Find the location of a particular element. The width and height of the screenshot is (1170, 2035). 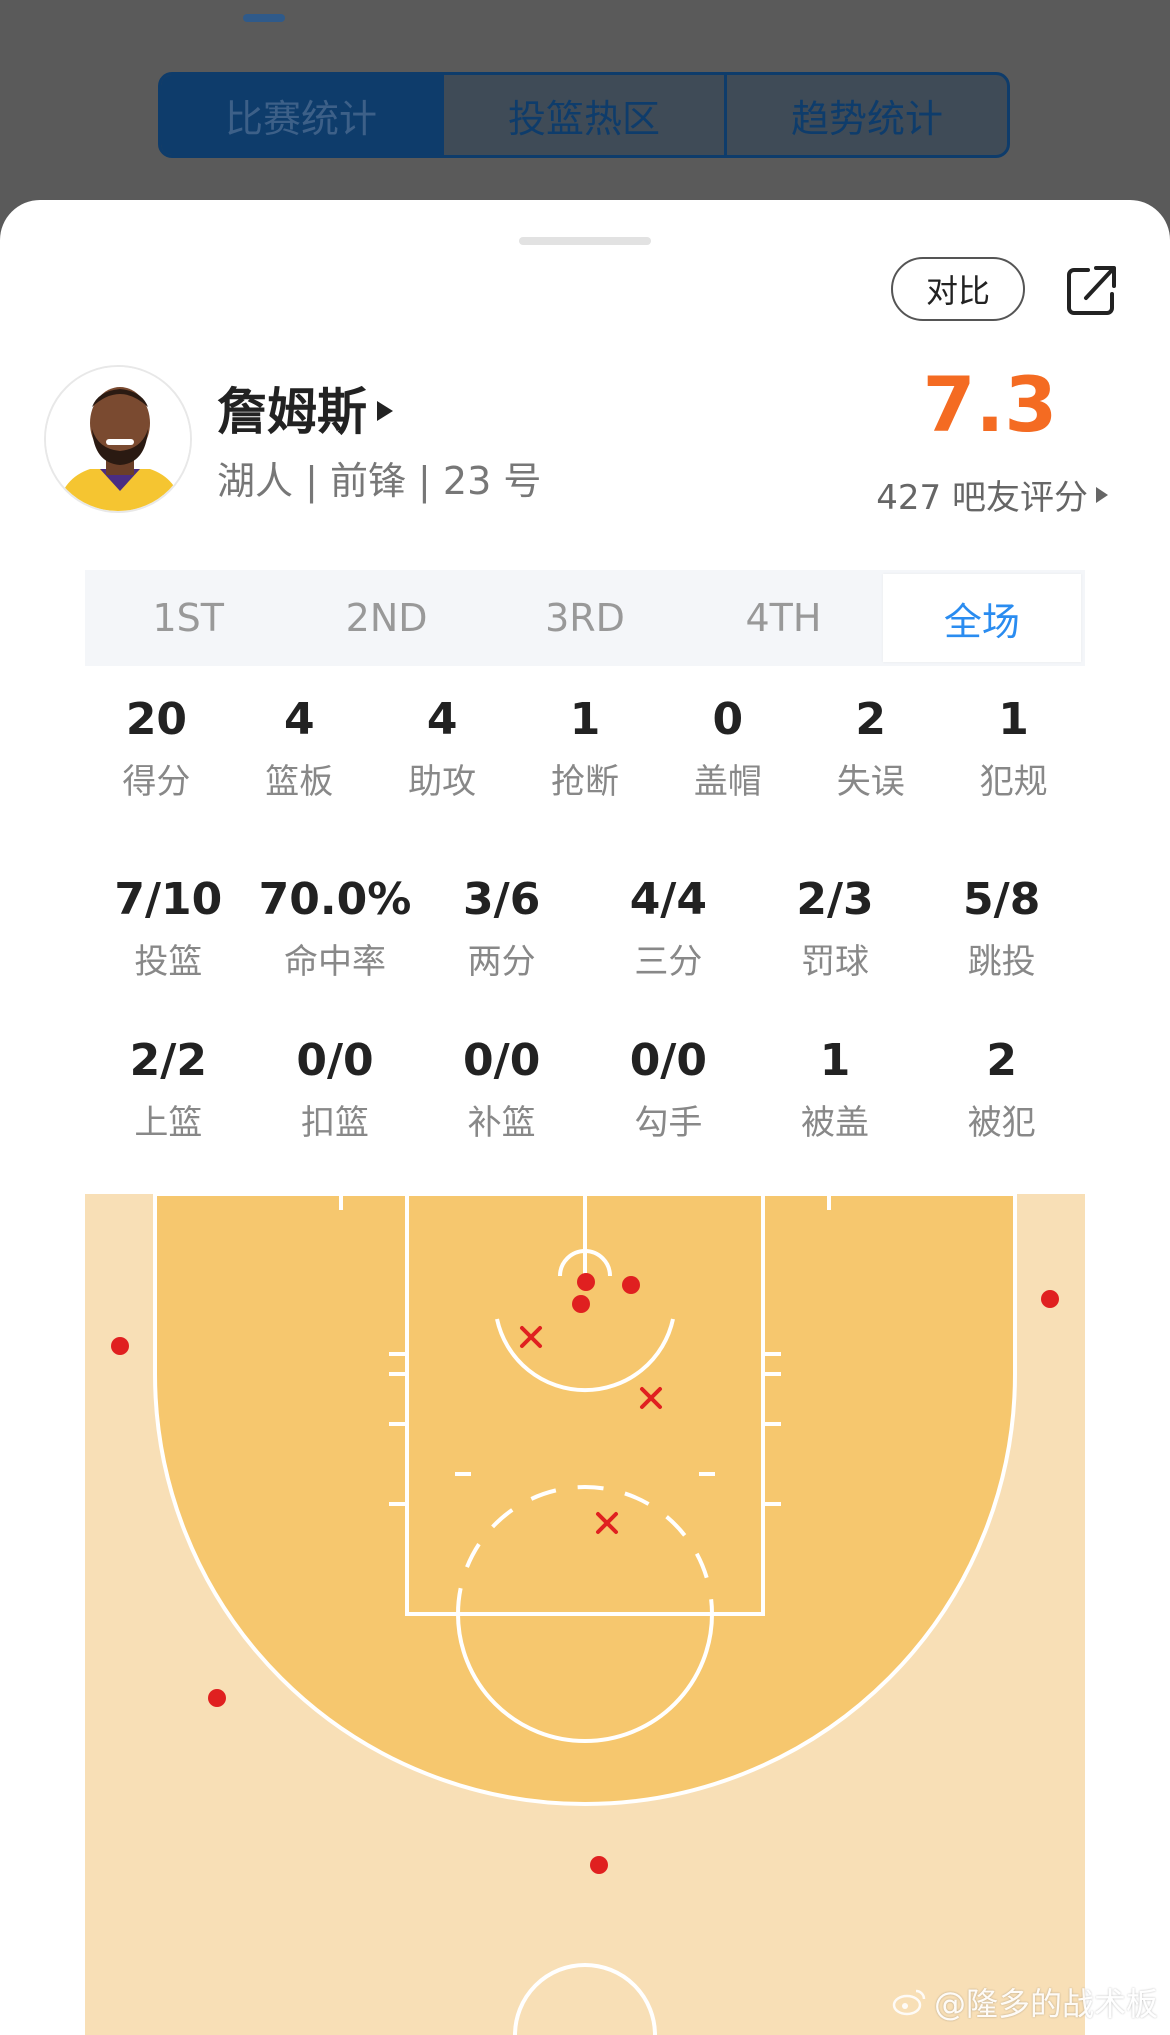

basic-stats-row: 20 得分 4 篮板 4 助攻 1 抢断 0 盖帽 2 失误 1 犯规 is located at coordinates (585, 747).